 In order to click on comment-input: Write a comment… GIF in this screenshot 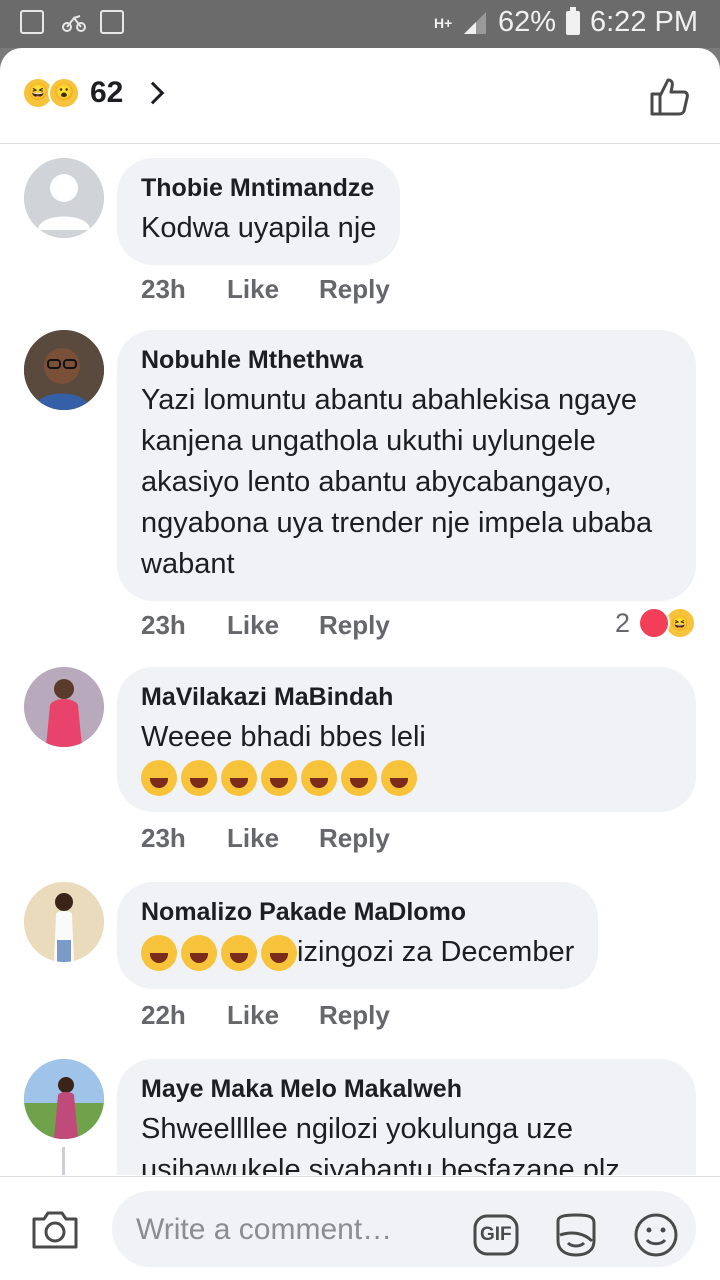, I will do `click(404, 1229)`.